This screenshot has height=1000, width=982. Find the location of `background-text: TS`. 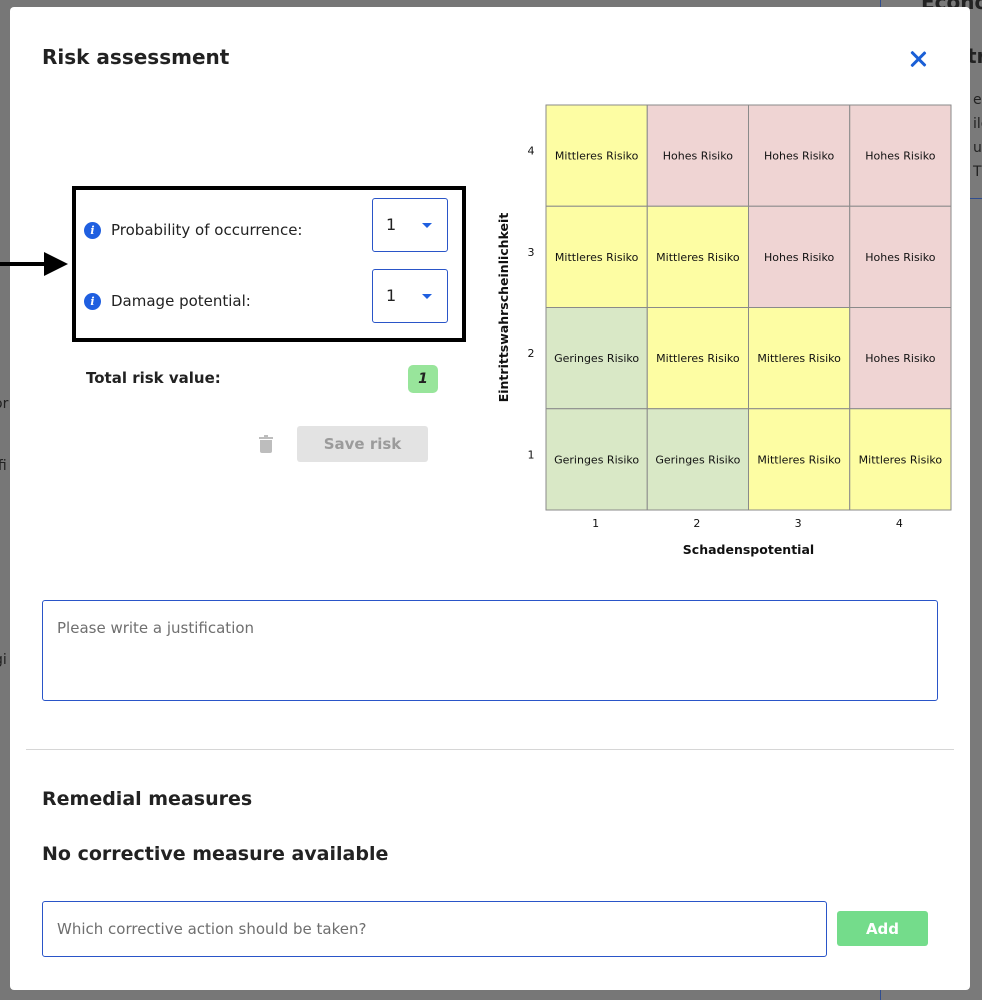

background-text: TS is located at coordinates (977, 172).